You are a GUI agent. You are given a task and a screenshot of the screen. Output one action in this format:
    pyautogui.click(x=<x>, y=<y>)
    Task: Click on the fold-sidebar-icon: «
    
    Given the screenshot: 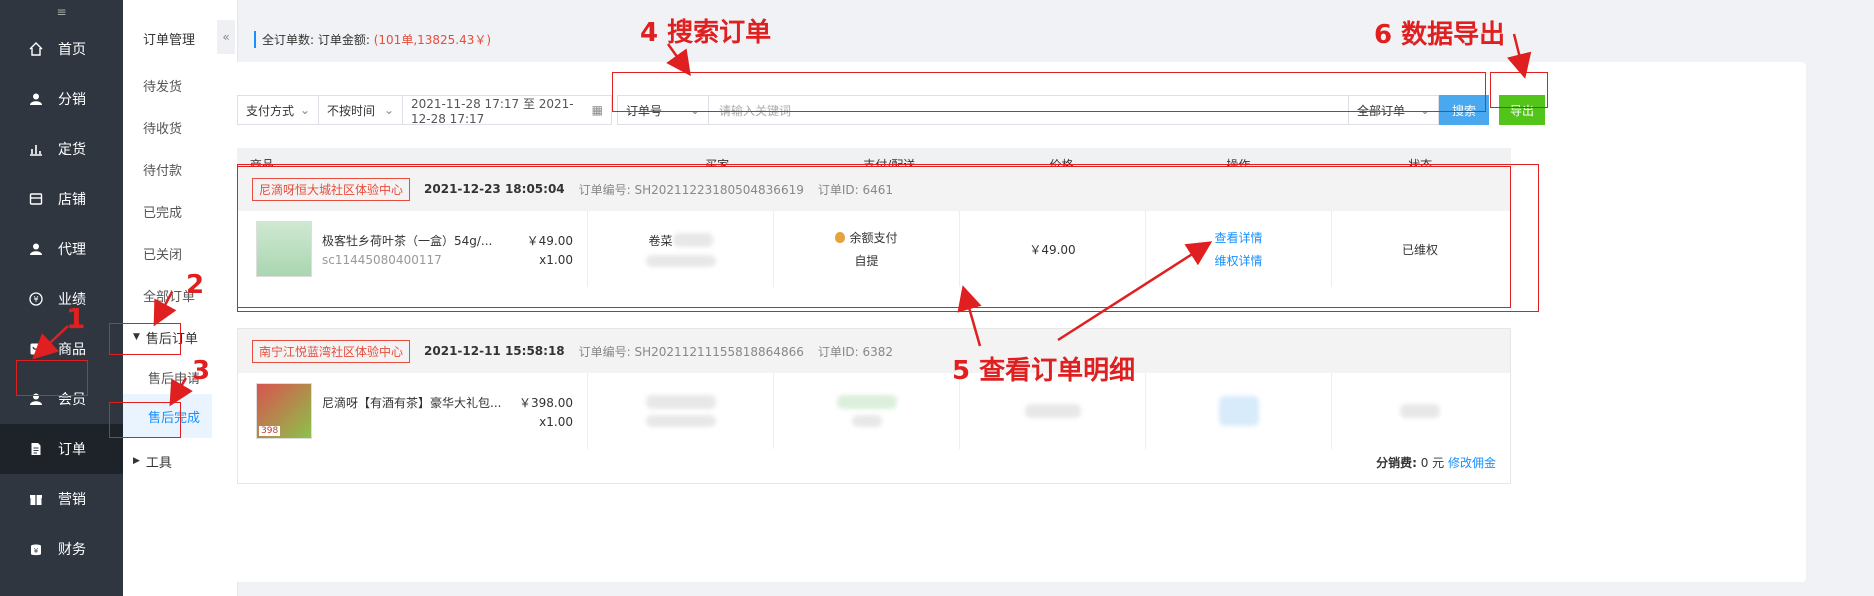 What is the action you would take?
    pyautogui.click(x=226, y=37)
    